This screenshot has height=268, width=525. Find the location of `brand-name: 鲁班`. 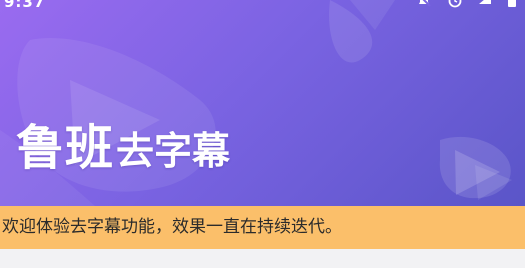

brand-name: 鲁班 is located at coordinates (65, 148).